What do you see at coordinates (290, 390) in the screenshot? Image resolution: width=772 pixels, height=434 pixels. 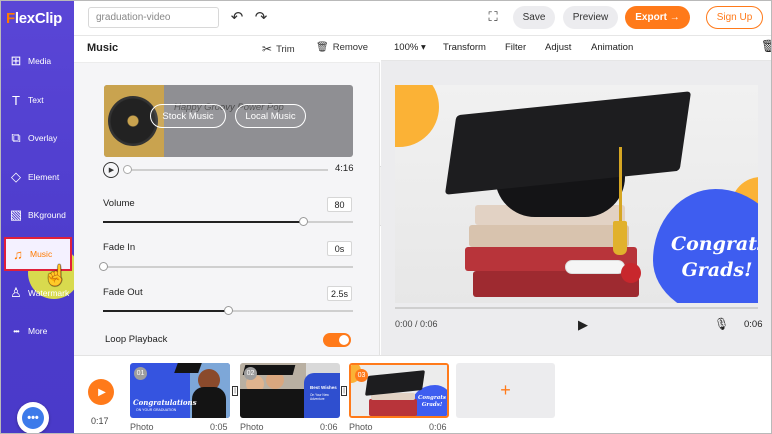 I see `timeline-clip-2: 02 Best Wishes On Your New Adventure` at bounding box center [290, 390].